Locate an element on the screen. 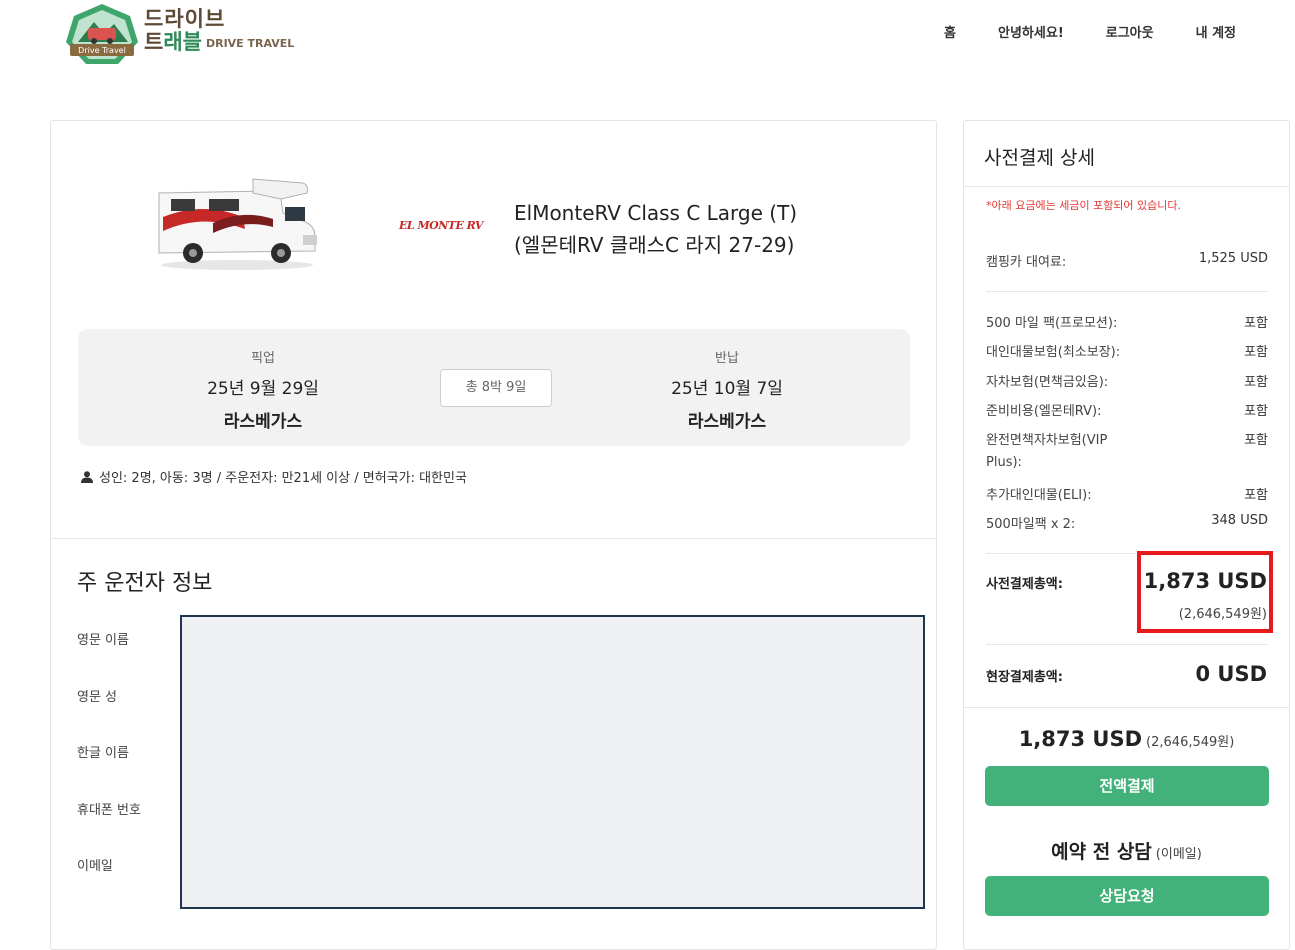  consult-heading: 예약 전 상담 (이메일) is located at coordinates (1126, 852).